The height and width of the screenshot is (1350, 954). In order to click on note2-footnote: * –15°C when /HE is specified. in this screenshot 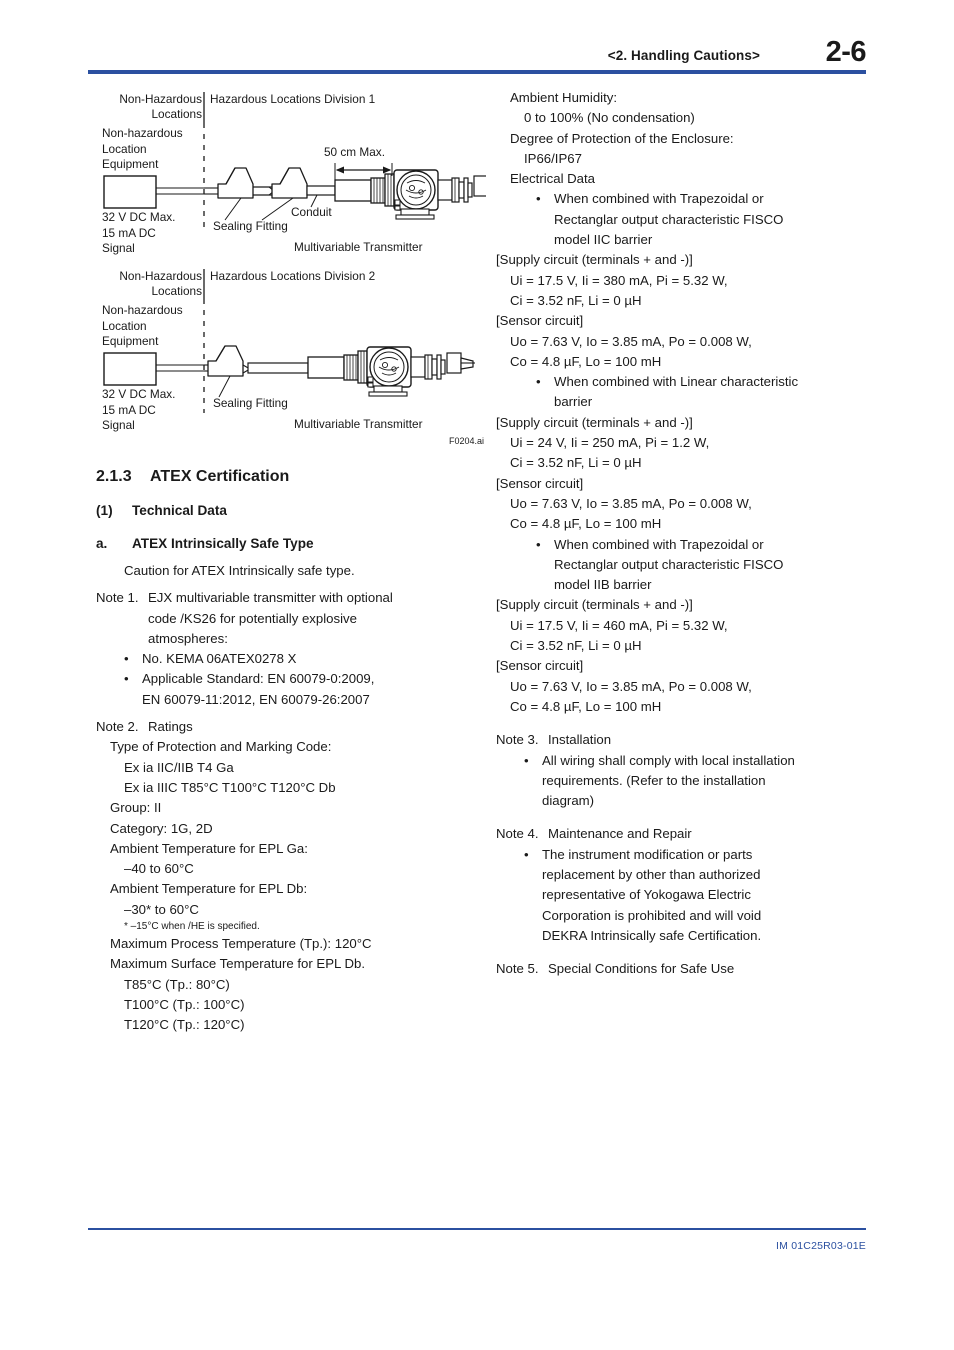, I will do `click(192, 927)`.